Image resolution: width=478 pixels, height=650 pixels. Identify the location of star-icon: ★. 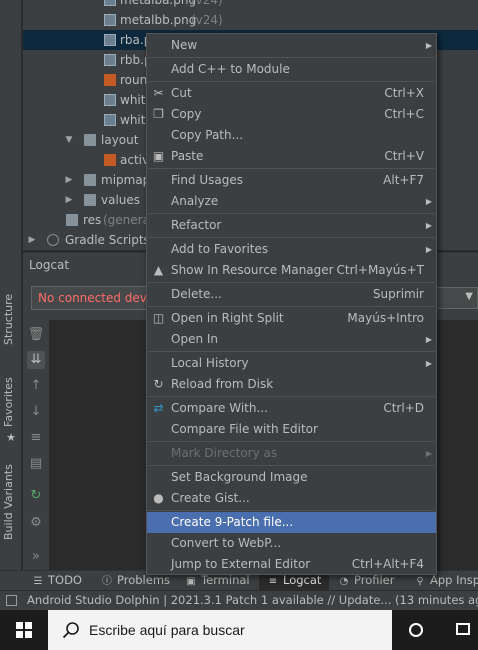
(11, 437).